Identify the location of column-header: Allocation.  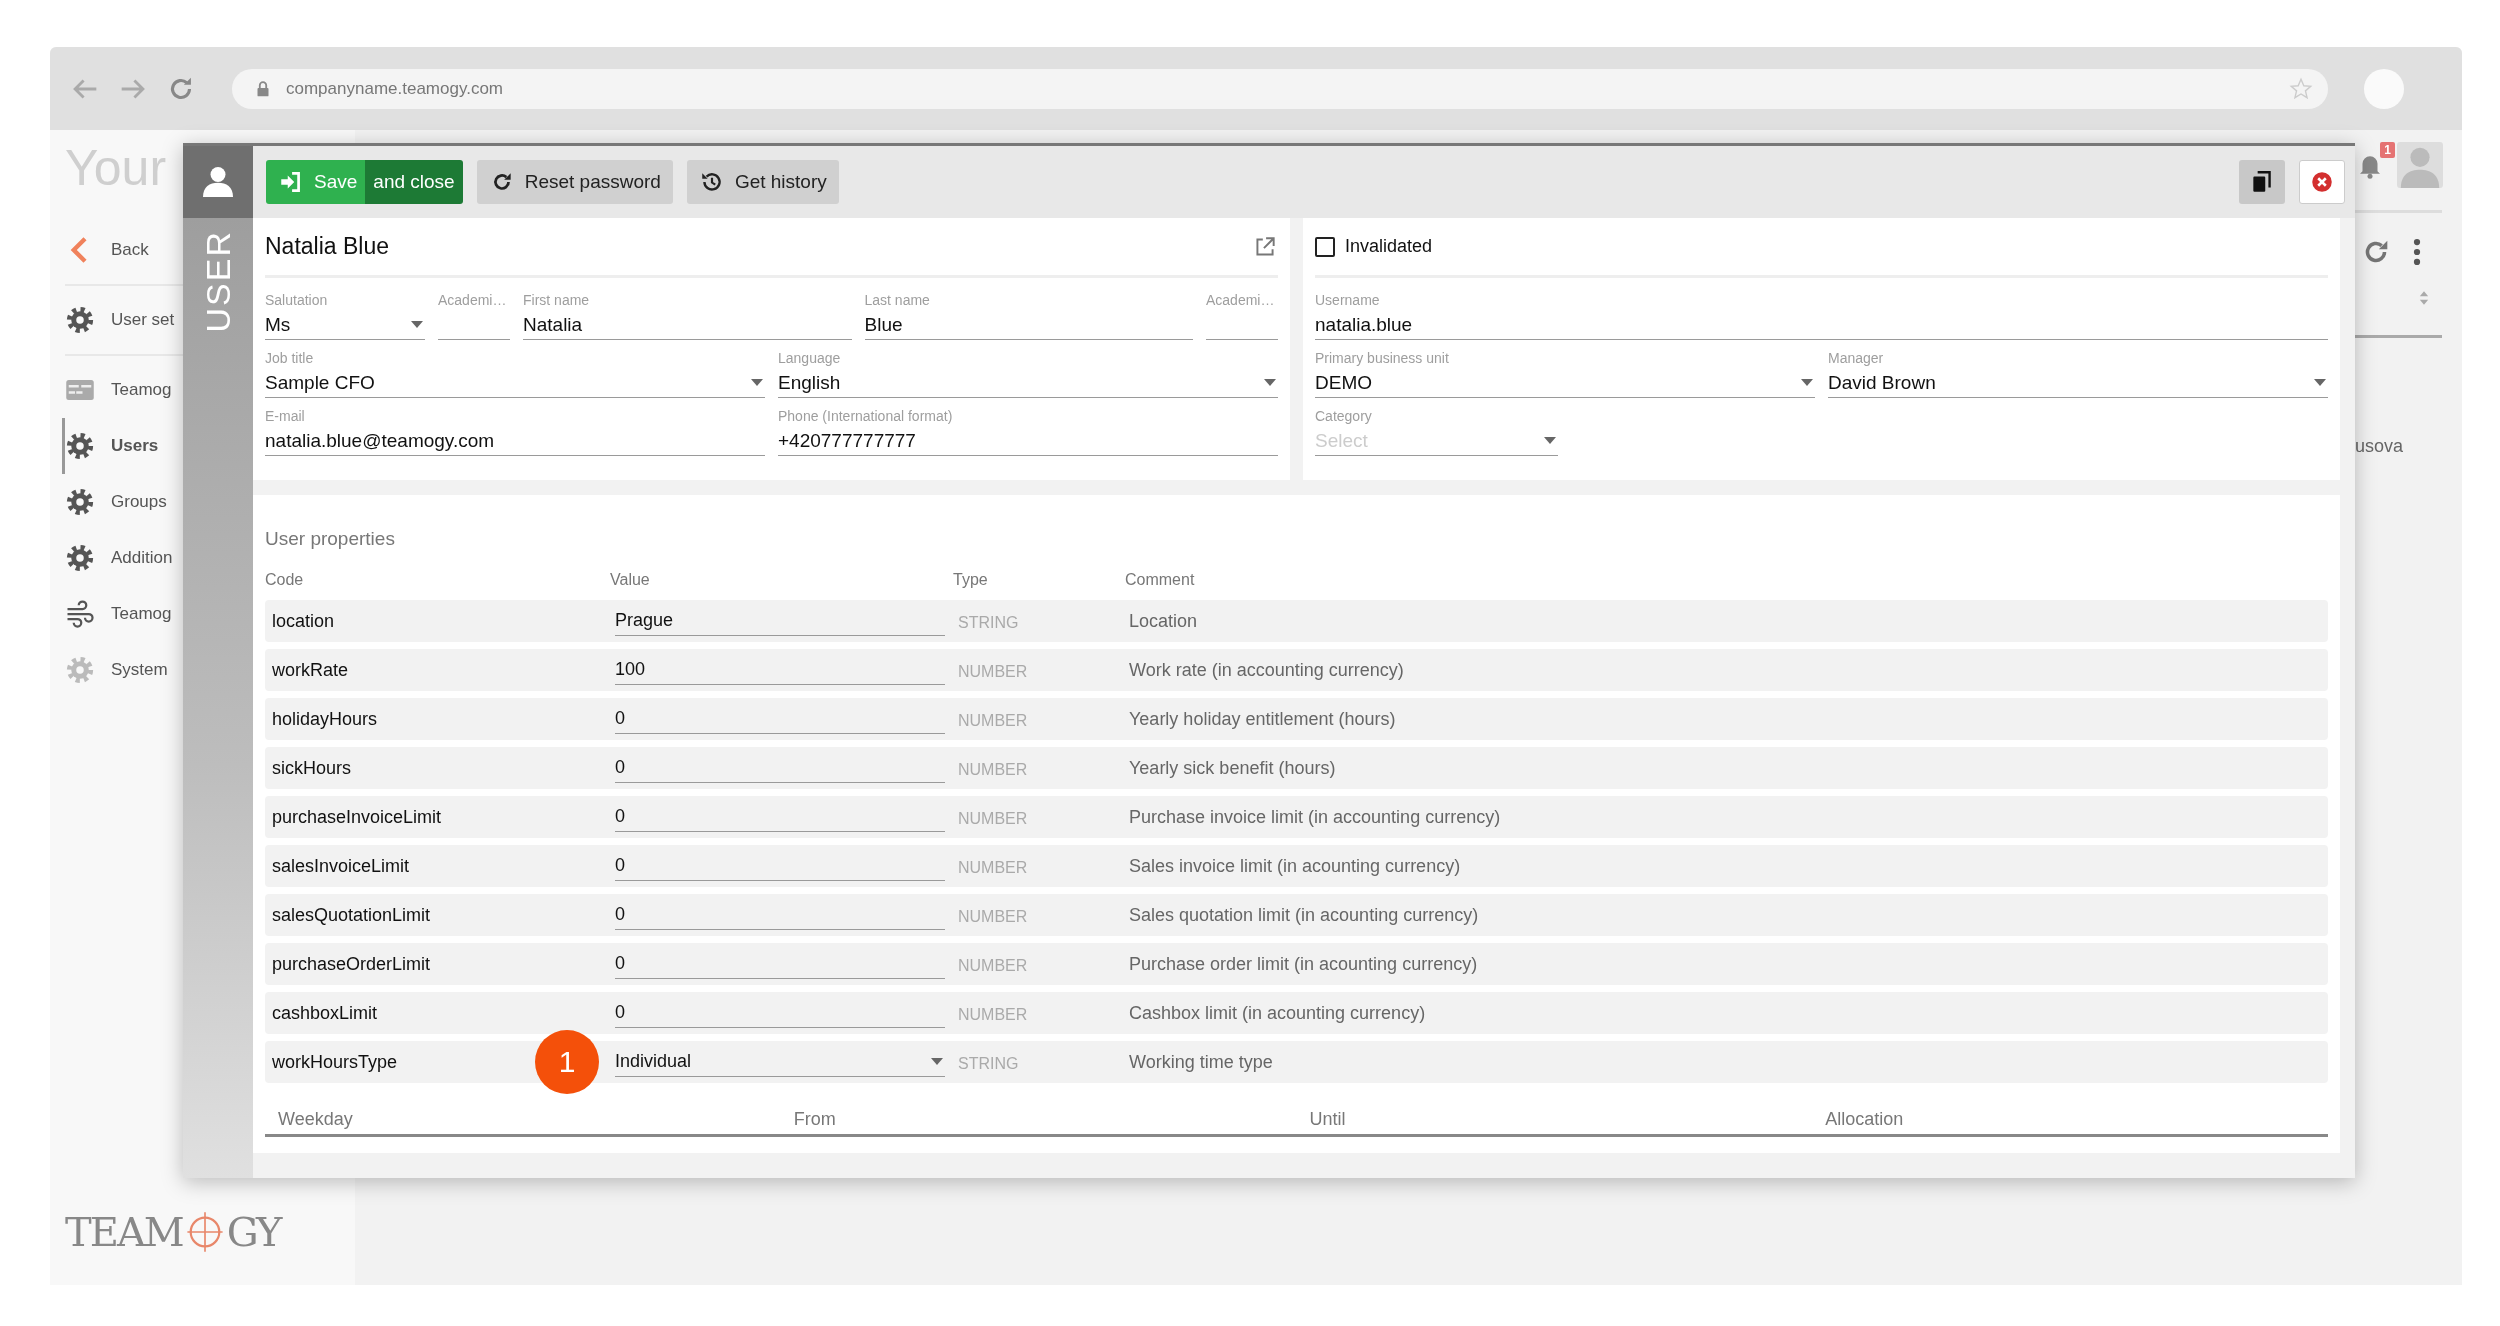
(1864, 1119).